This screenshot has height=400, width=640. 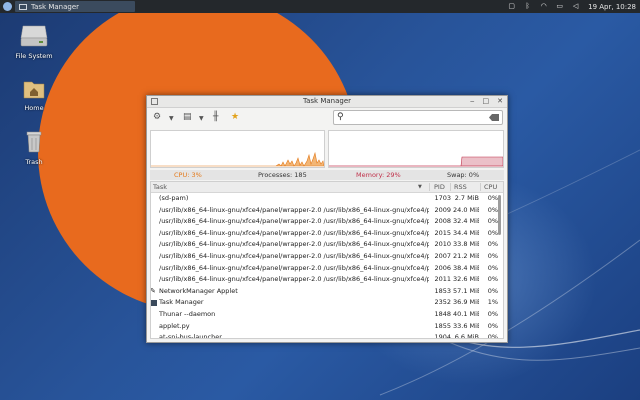 What do you see at coordinates (198, 290) in the screenshot?
I see `row-task: NetworkManager Applet` at bounding box center [198, 290].